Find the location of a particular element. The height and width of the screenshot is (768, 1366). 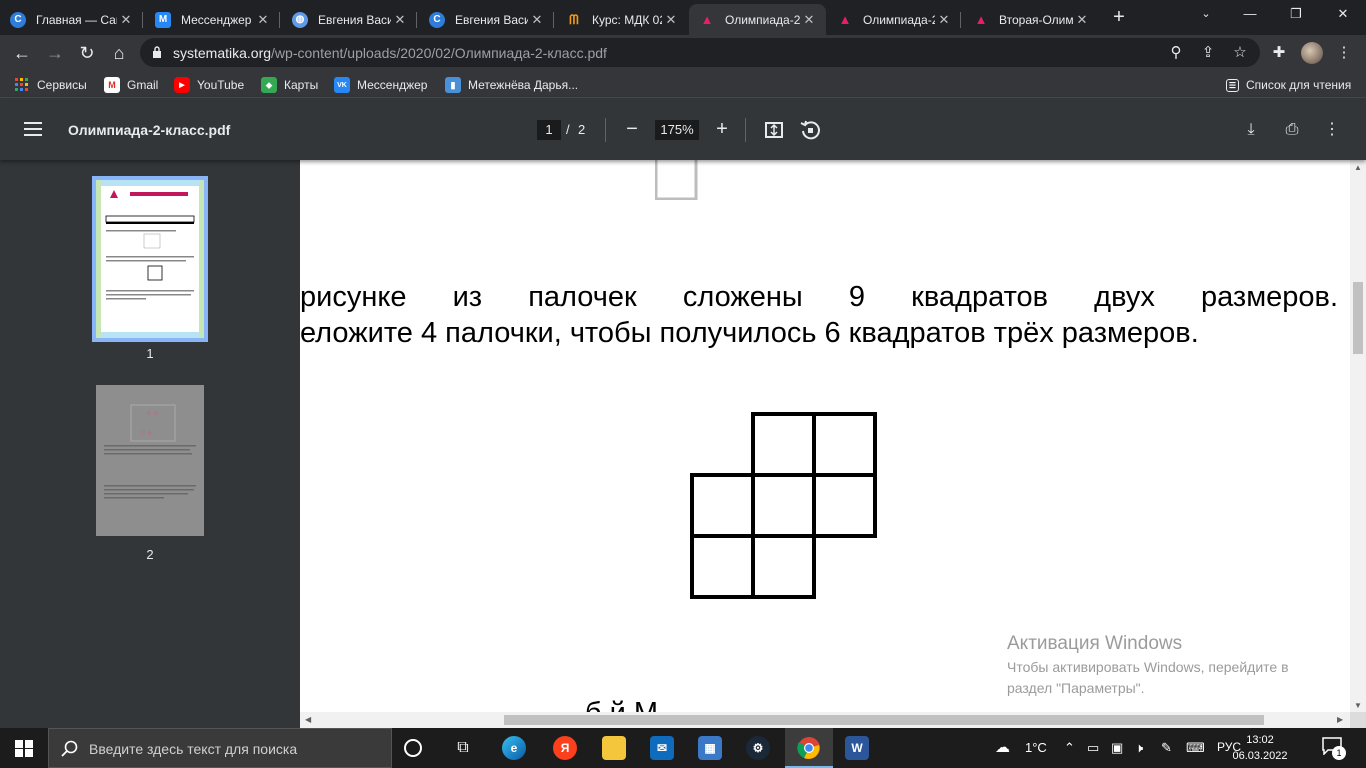

restore-icon: ❐ is located at coordinates (1296, 15).